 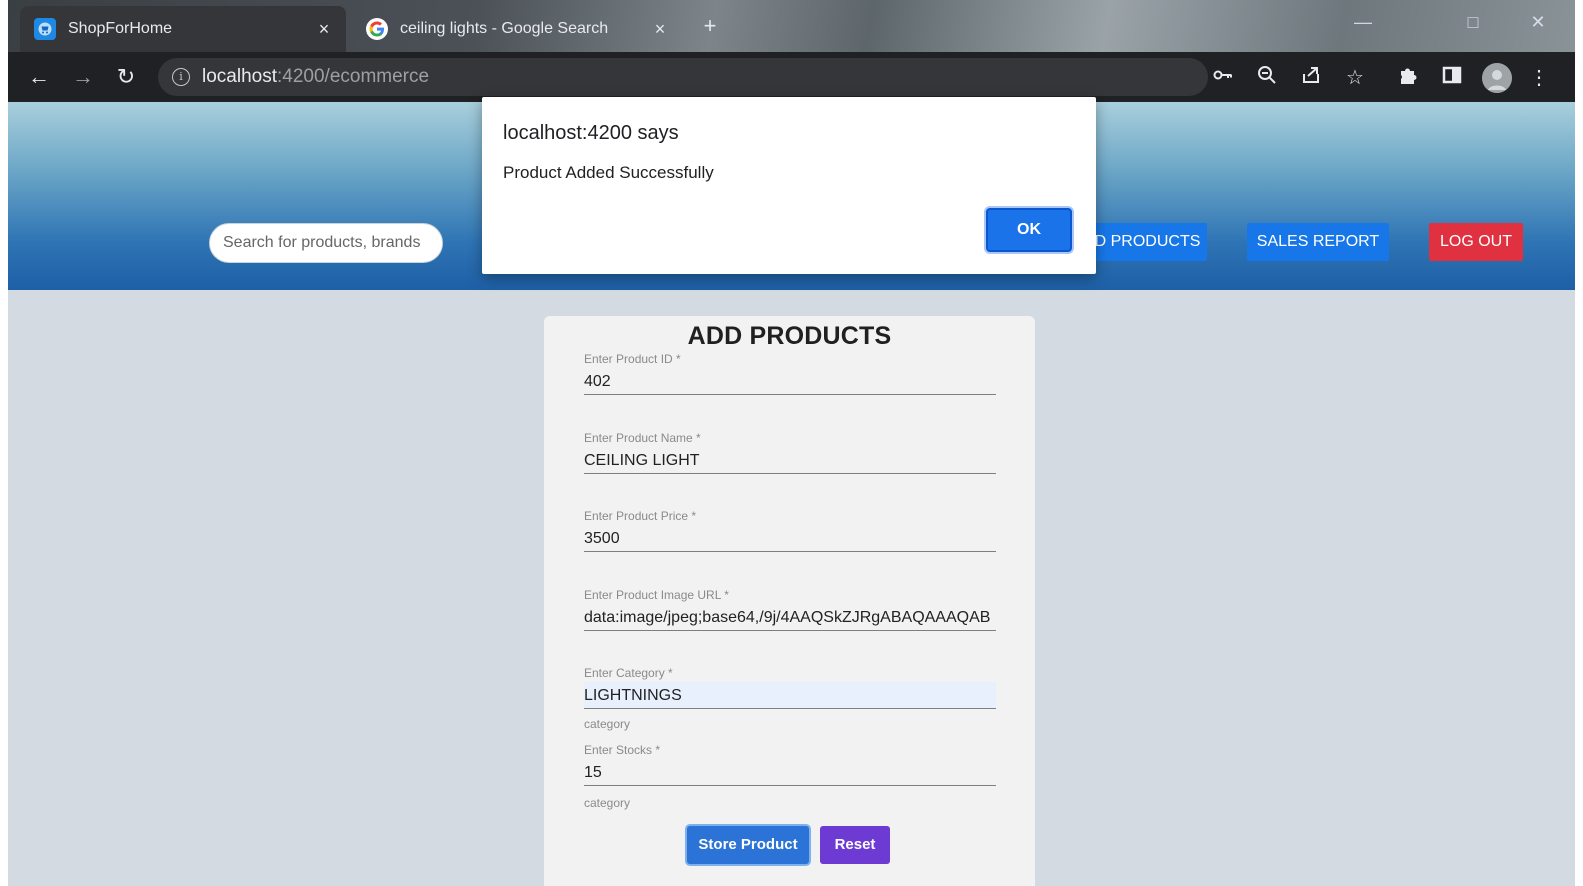 I want to click on product-id-field: Enter Product ID * 402, so click(x=790, y=373).